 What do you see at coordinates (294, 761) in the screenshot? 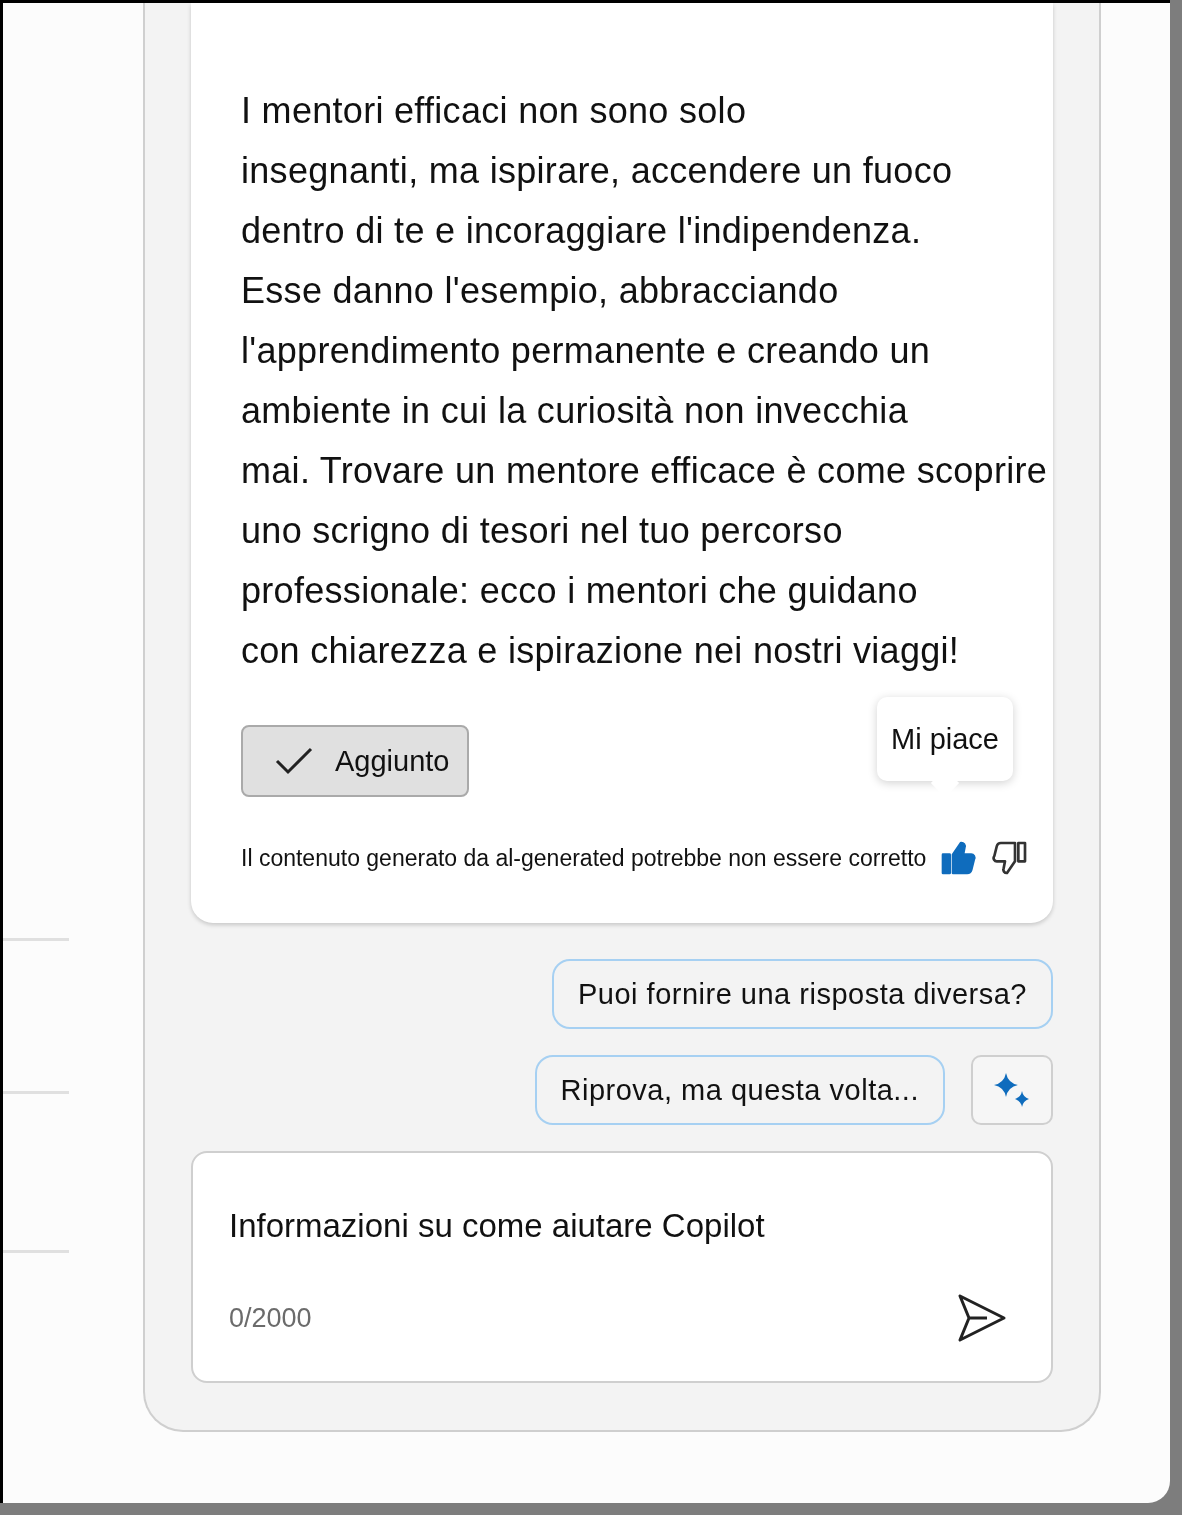
I see `checkmark-icon` at bounding box center [294, 761].